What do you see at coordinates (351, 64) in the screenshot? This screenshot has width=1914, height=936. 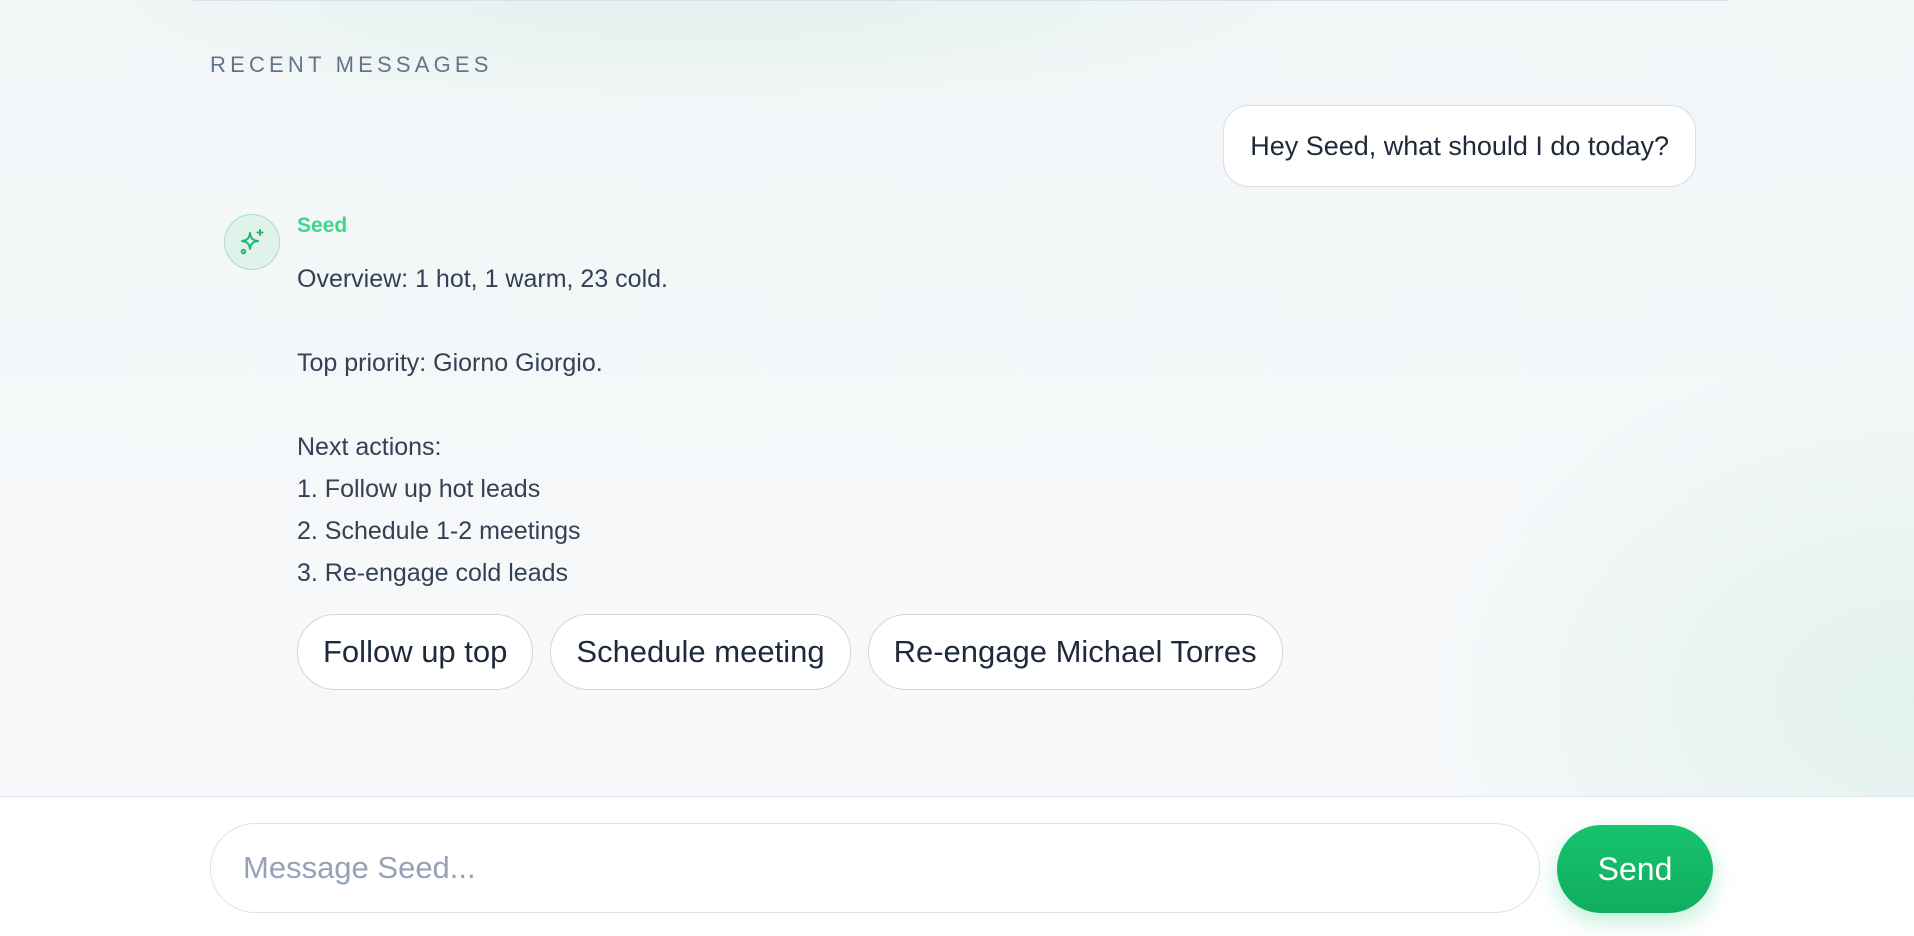 I see `section-label: RECENT MESSAGES` at bounding box center [351, 64].